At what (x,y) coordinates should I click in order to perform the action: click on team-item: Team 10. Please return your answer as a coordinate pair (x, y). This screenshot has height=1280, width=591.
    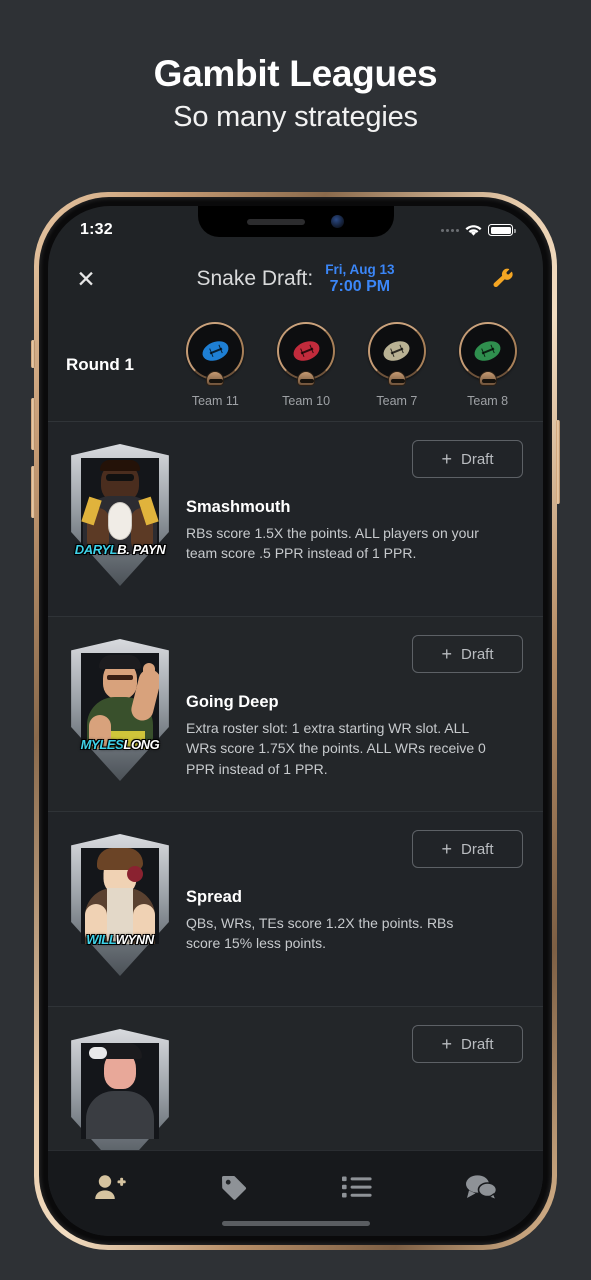
    Looking at the image, I should click on (306, 364).